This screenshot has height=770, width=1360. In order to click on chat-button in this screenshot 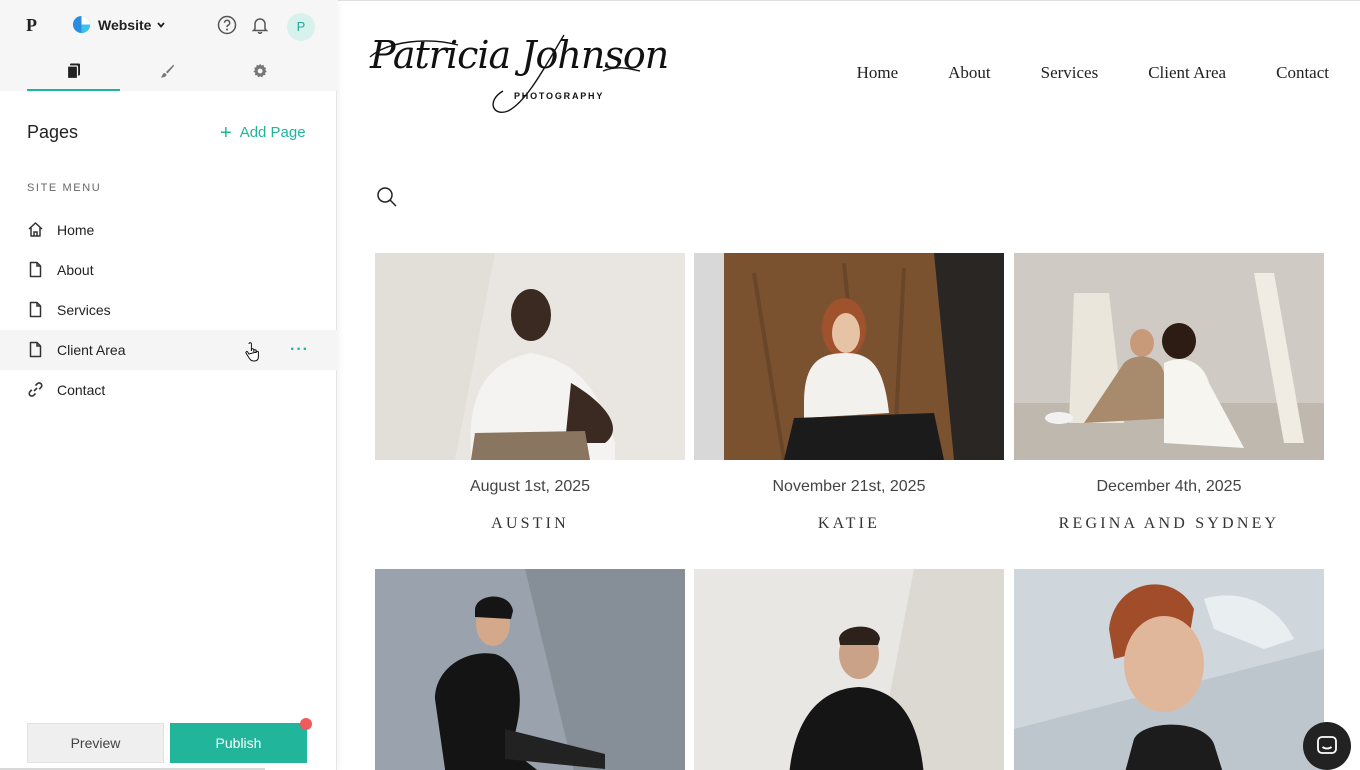, I will do `click(1327, 746)`.